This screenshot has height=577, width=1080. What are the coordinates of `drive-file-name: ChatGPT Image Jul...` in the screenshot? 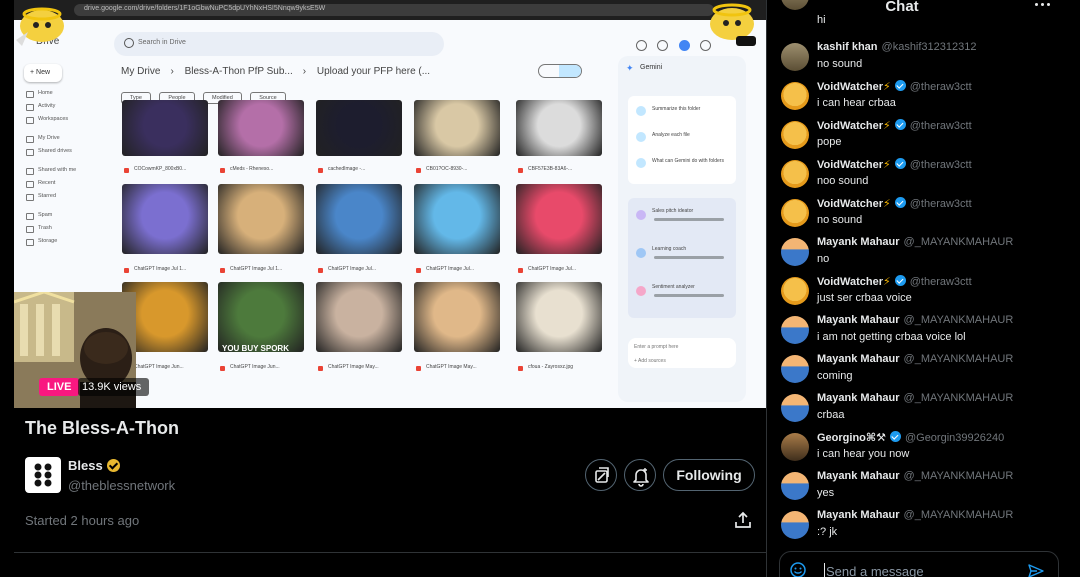 It's located at (359, 271).